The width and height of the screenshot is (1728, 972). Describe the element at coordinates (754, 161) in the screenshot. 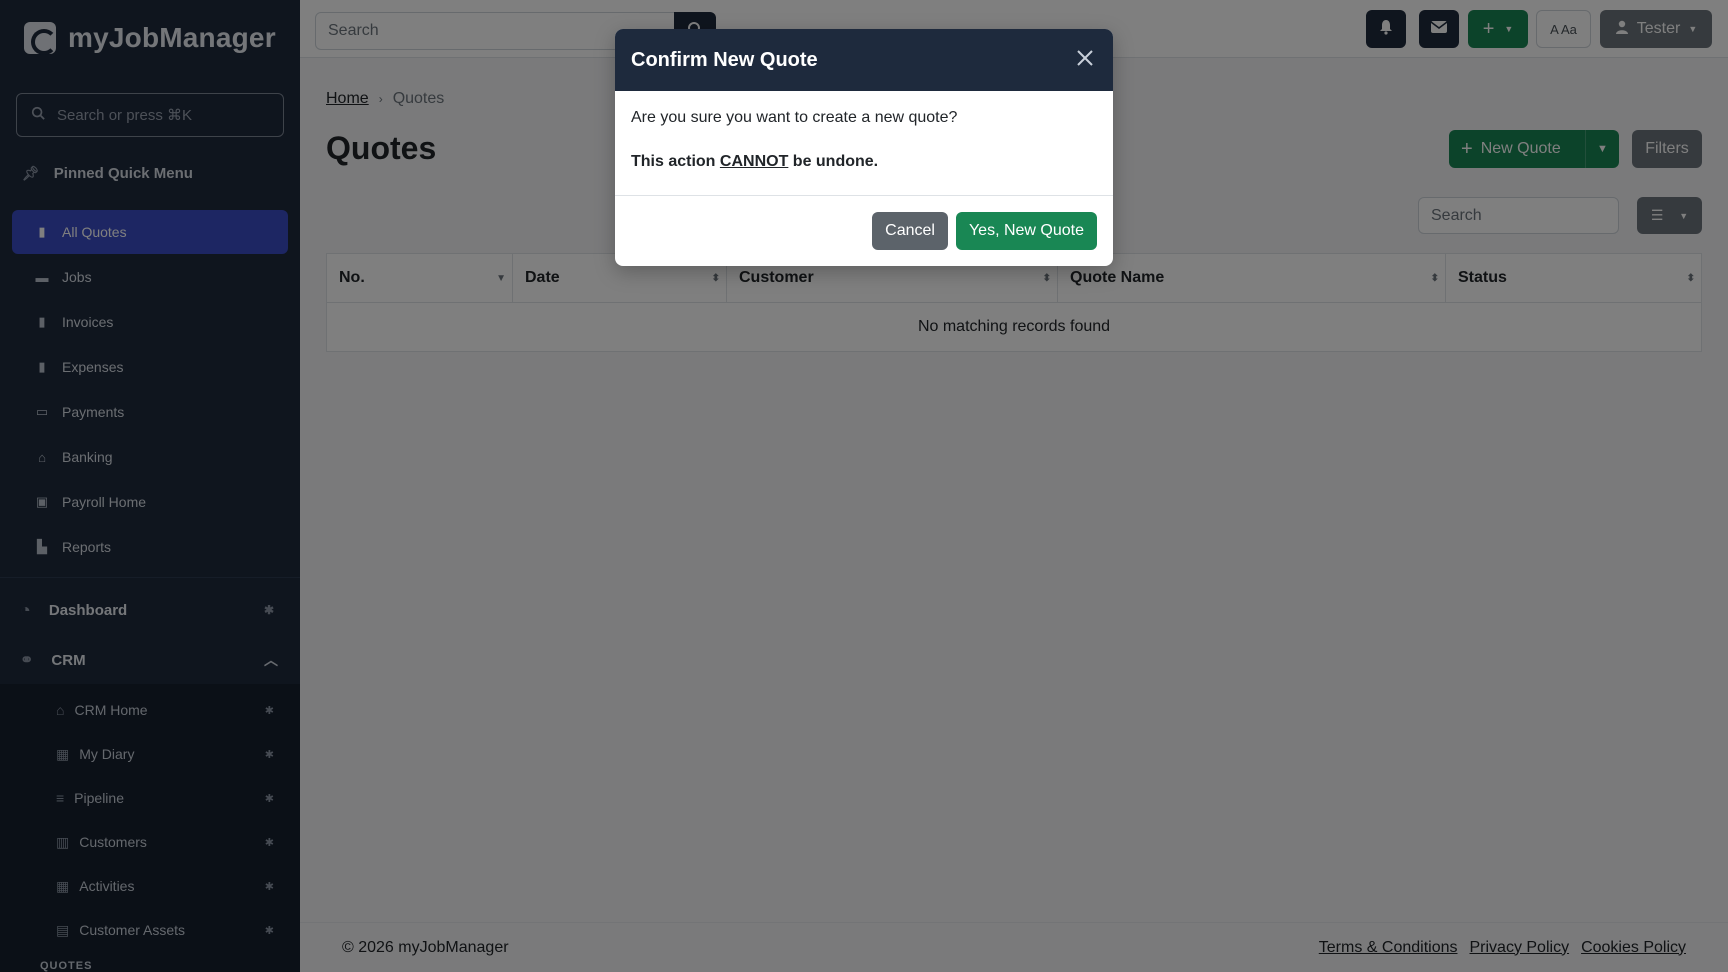

I see `warning-emphasis: CANNOT` at that location.